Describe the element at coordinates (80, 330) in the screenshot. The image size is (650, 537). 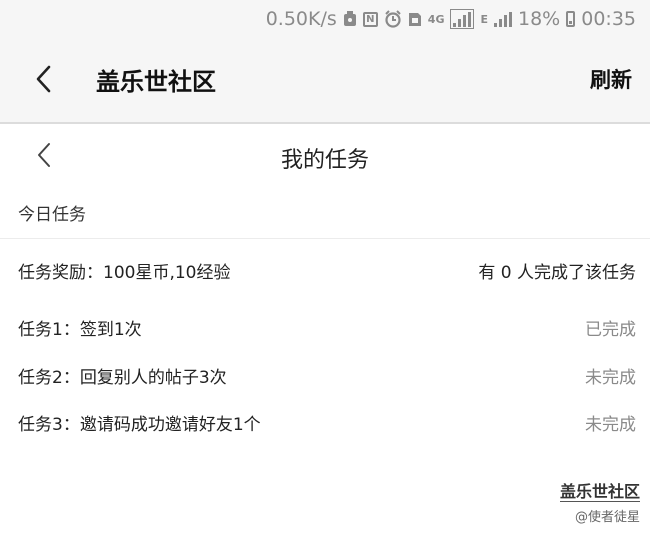
I see `task-label: 任务1：签到1次` at that location.